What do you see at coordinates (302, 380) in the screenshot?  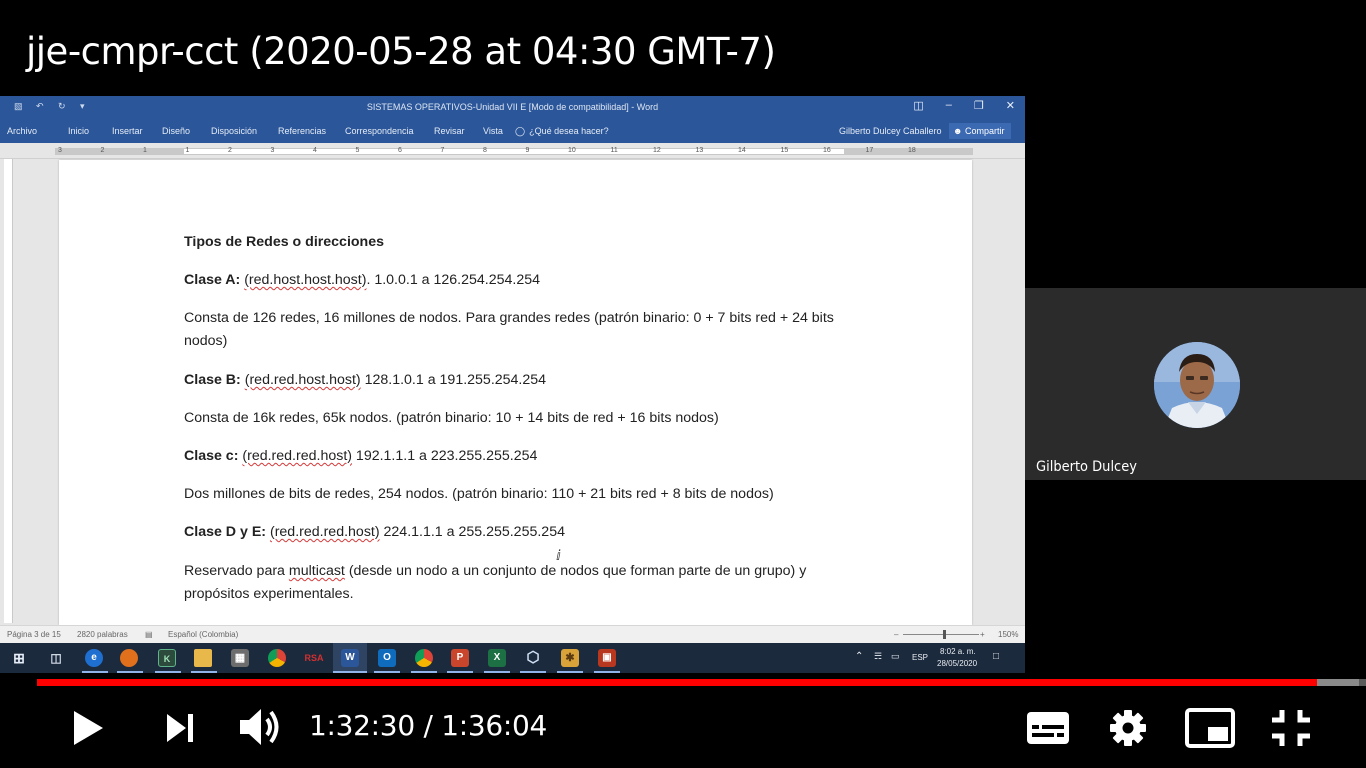 I see `pattern-b: (red.red.host.host)` at bounding box center [302, 380].